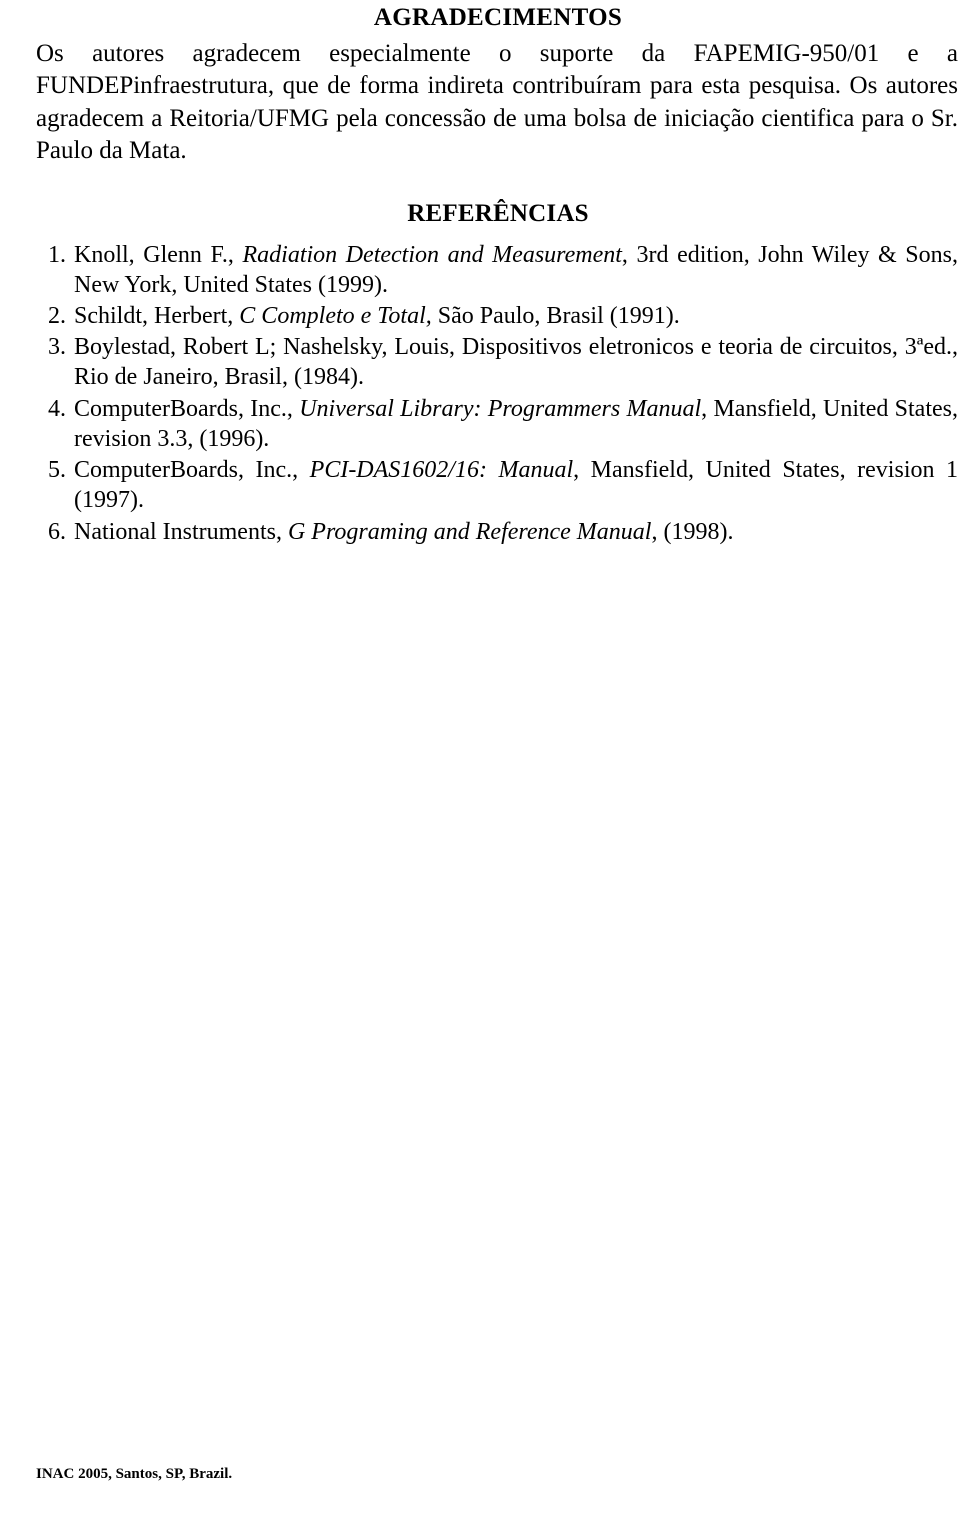 This screenshot has width=960, height=1521. Describe the element at coordinates (441, 470) in the screenshot. I see `reference-title-italic: PCI-DAS1602/16: Manual` at that location.